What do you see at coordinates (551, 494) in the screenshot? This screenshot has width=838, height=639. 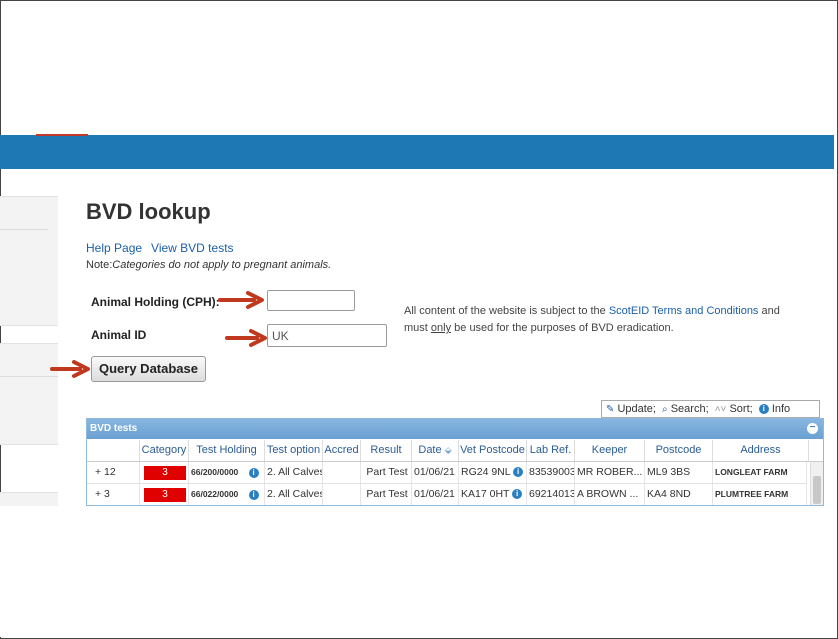 I see `lab-ref-cell: 692140133` at bounding box center [551, 494].